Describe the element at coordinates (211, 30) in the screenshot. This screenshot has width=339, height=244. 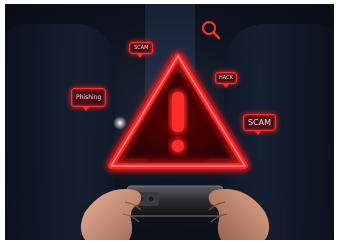
I see `search-icon` at that location.